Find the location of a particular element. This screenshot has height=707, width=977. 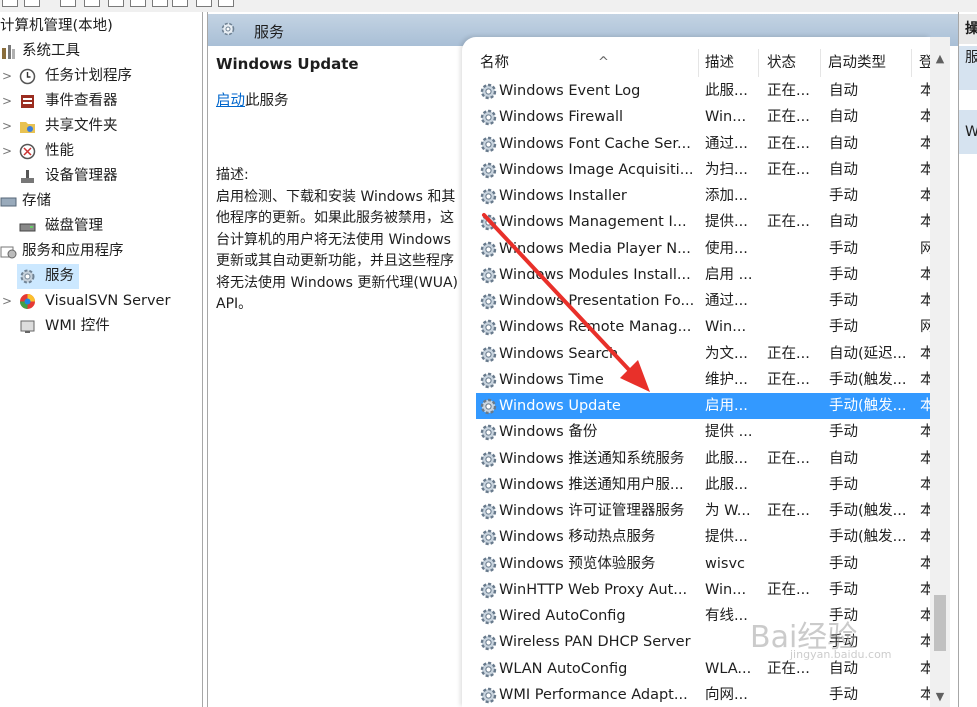

service-name-cell: Windows 移动热点服务 is located at coordinates (577, 537).